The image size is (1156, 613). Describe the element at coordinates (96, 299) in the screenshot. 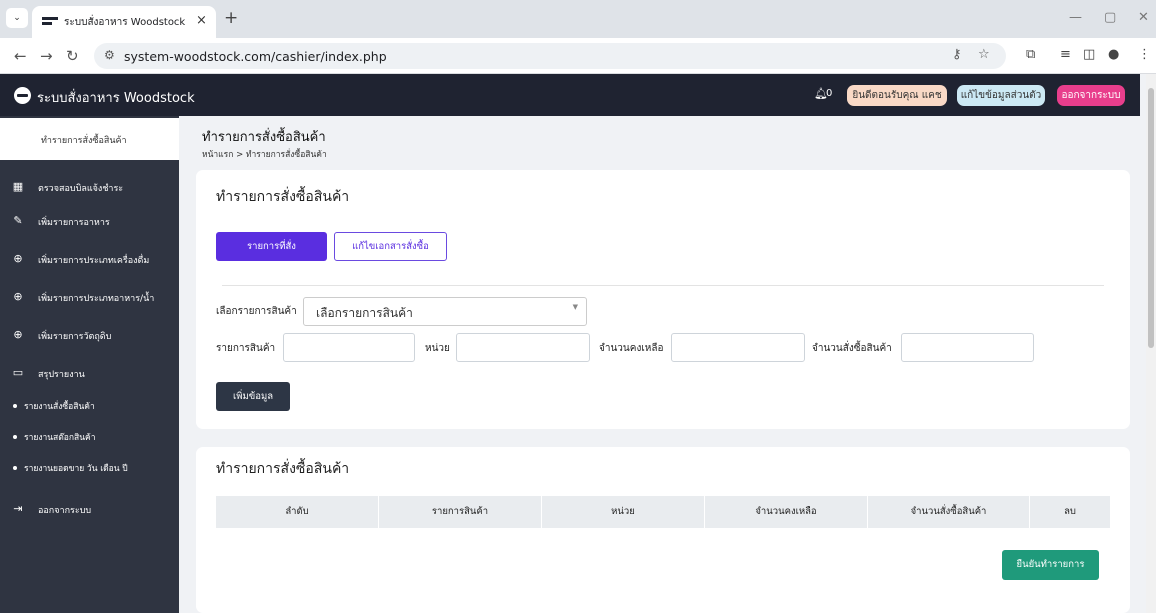

I see `sidebar-item-label: เพิ่มรายการประเภทอาหาร/น้ำ` at that location.